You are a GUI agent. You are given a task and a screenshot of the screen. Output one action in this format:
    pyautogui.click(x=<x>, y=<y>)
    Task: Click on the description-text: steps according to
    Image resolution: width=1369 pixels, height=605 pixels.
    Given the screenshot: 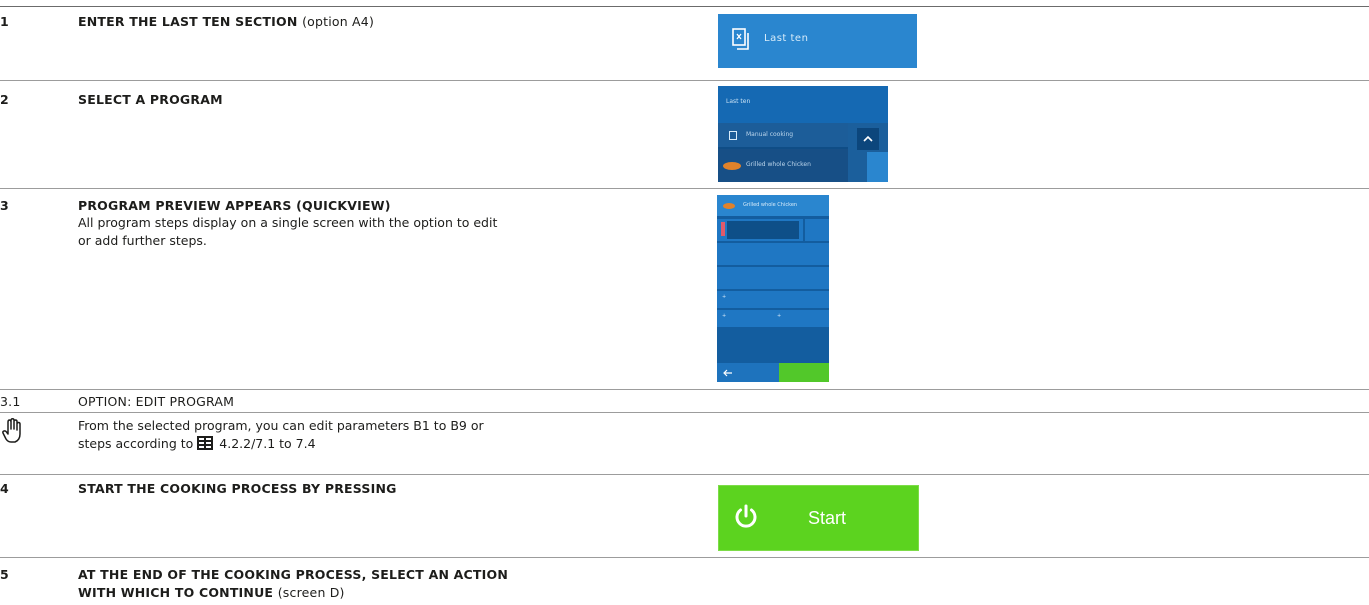 What is the action you would take?
    pyautogui.click(x=136, y=443)
    